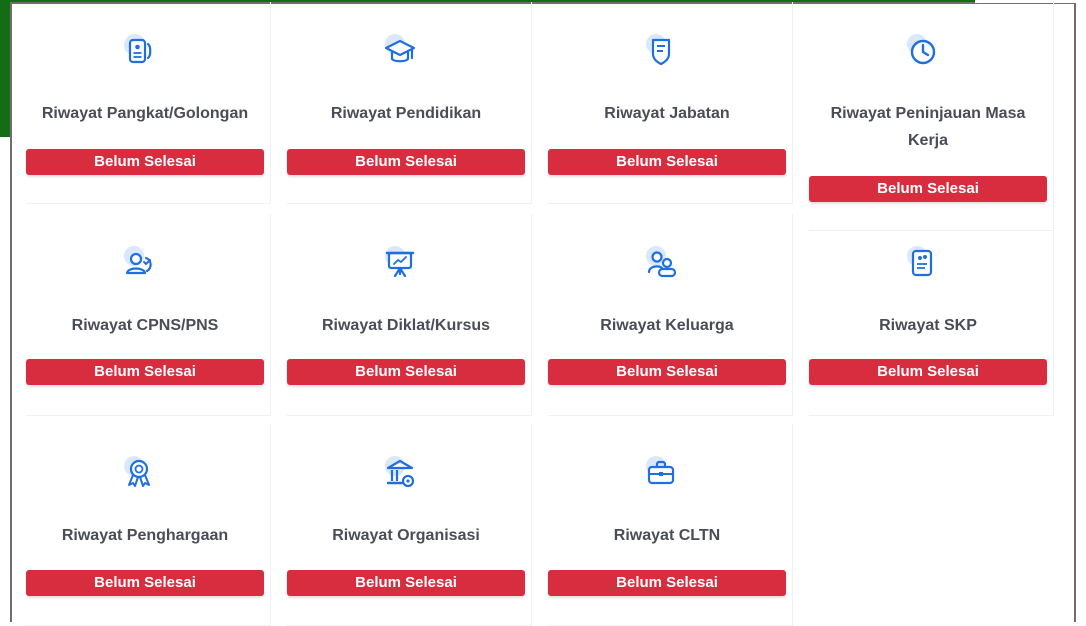  What do you see at coordinates (661, 51) in the screenshot?
I see `badge-shield-icon` at bounding box center [661, 51].